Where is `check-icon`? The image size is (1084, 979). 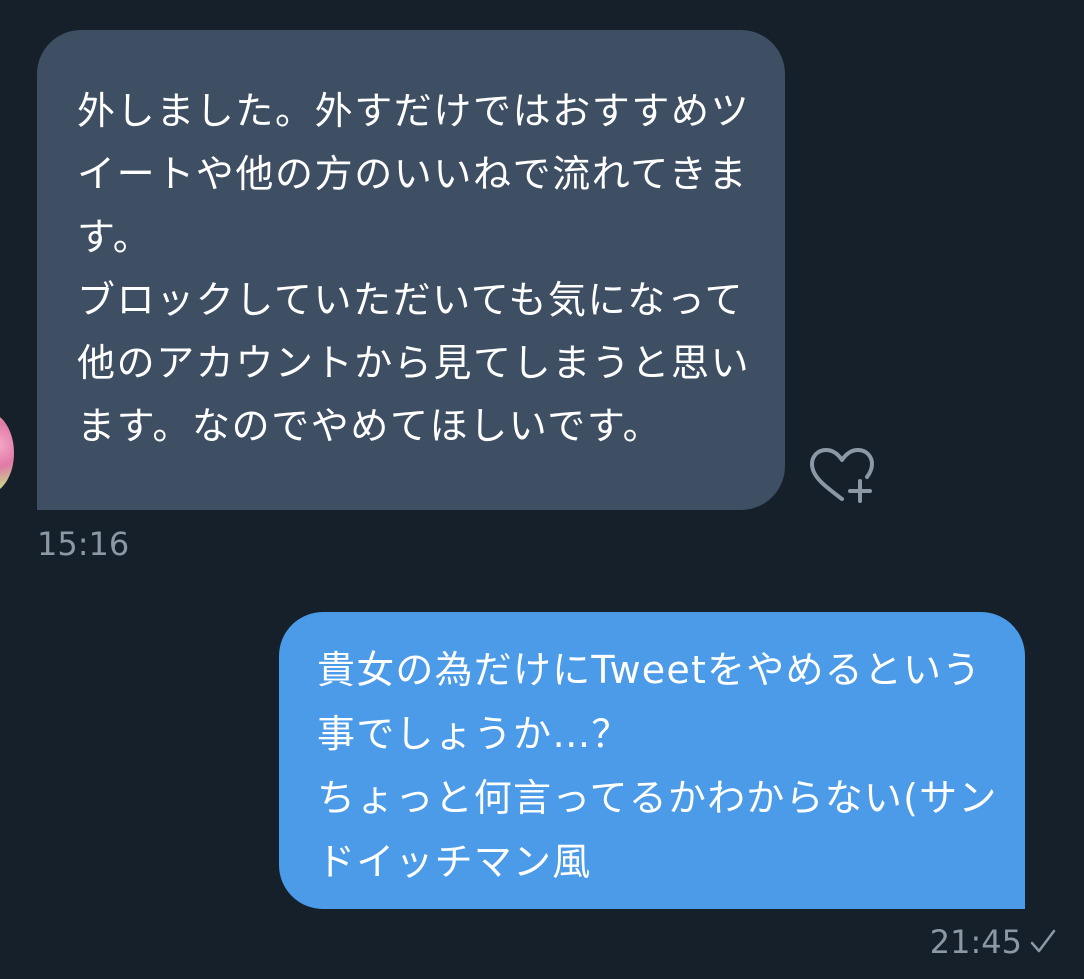 check-icon is located at coordinates (1043, 941).